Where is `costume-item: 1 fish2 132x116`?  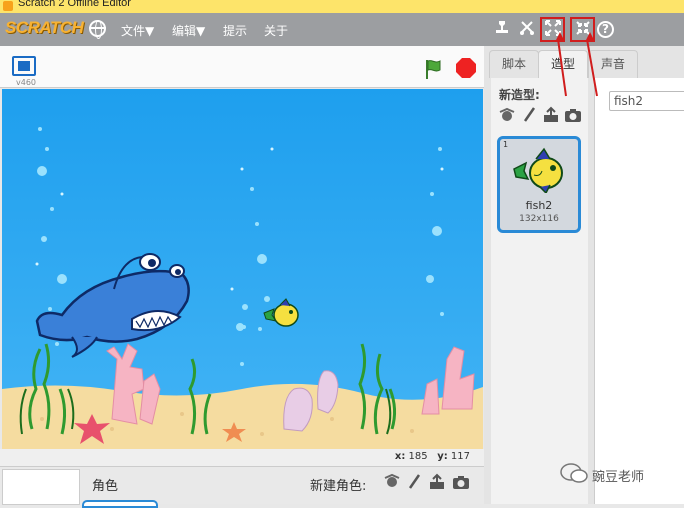 costume-item: 1 fish2 132x116 is located at coordinates (539, 184).